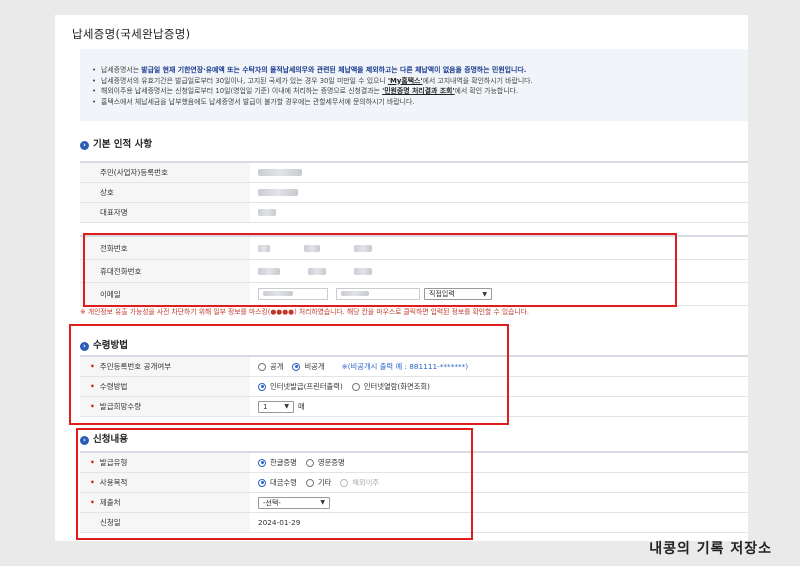  Describe the element at coordinates (285, 192) in the screenshot. I see `trade-name-value` at that location.